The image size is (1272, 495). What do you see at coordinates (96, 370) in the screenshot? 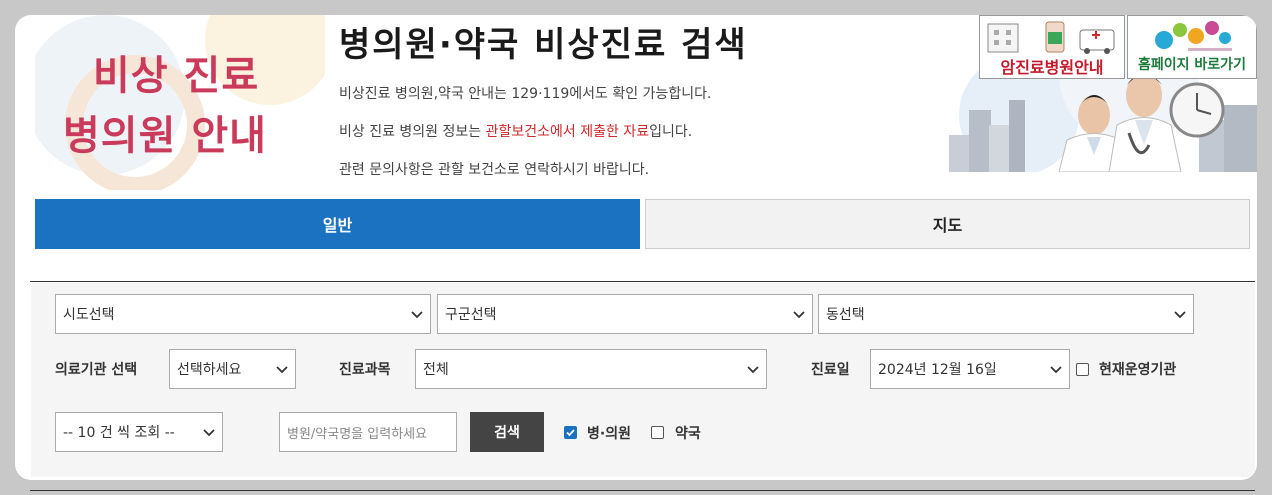
I see `institution-label: 의료기관 선택` at bounding box center [96, 370].